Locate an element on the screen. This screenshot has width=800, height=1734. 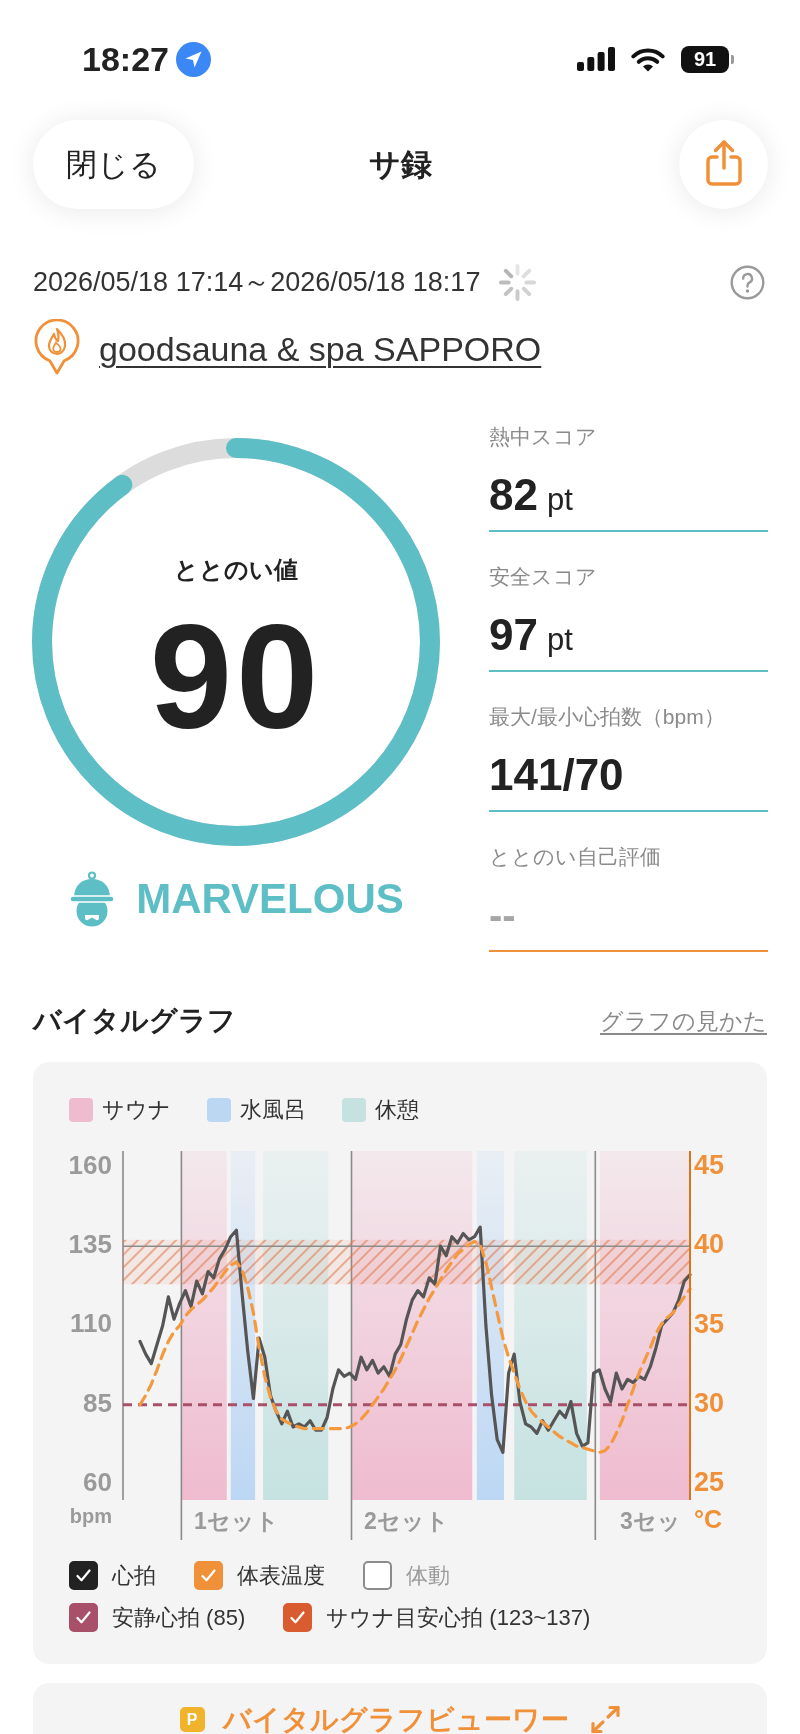
legend-label: サウナ is located at coordinates (136, 1109).